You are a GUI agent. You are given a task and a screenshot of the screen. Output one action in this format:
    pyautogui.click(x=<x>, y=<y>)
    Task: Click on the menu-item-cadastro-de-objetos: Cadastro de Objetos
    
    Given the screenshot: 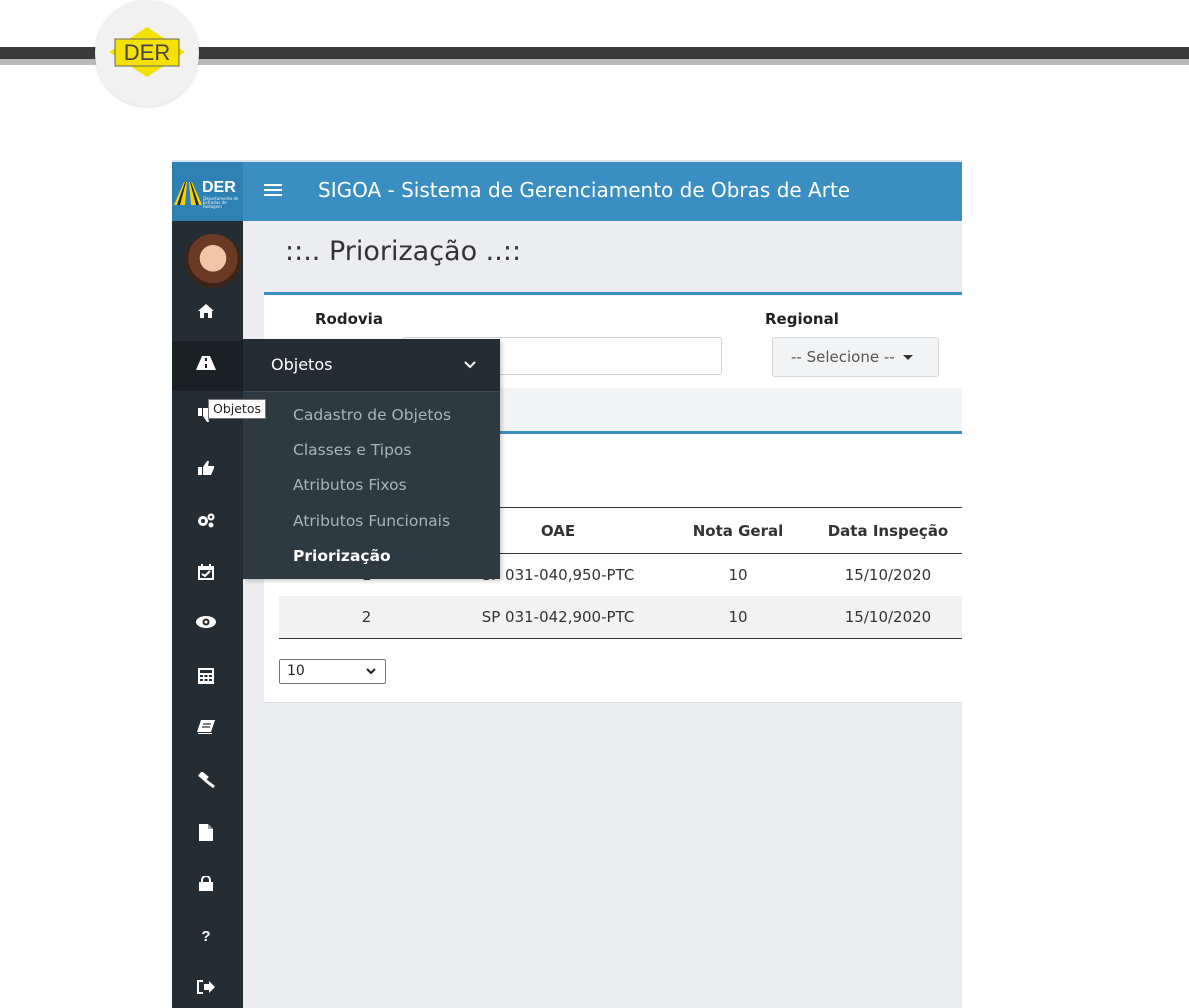 What is the action you would take?
    pyautogui.click(x=372, y=415)
    